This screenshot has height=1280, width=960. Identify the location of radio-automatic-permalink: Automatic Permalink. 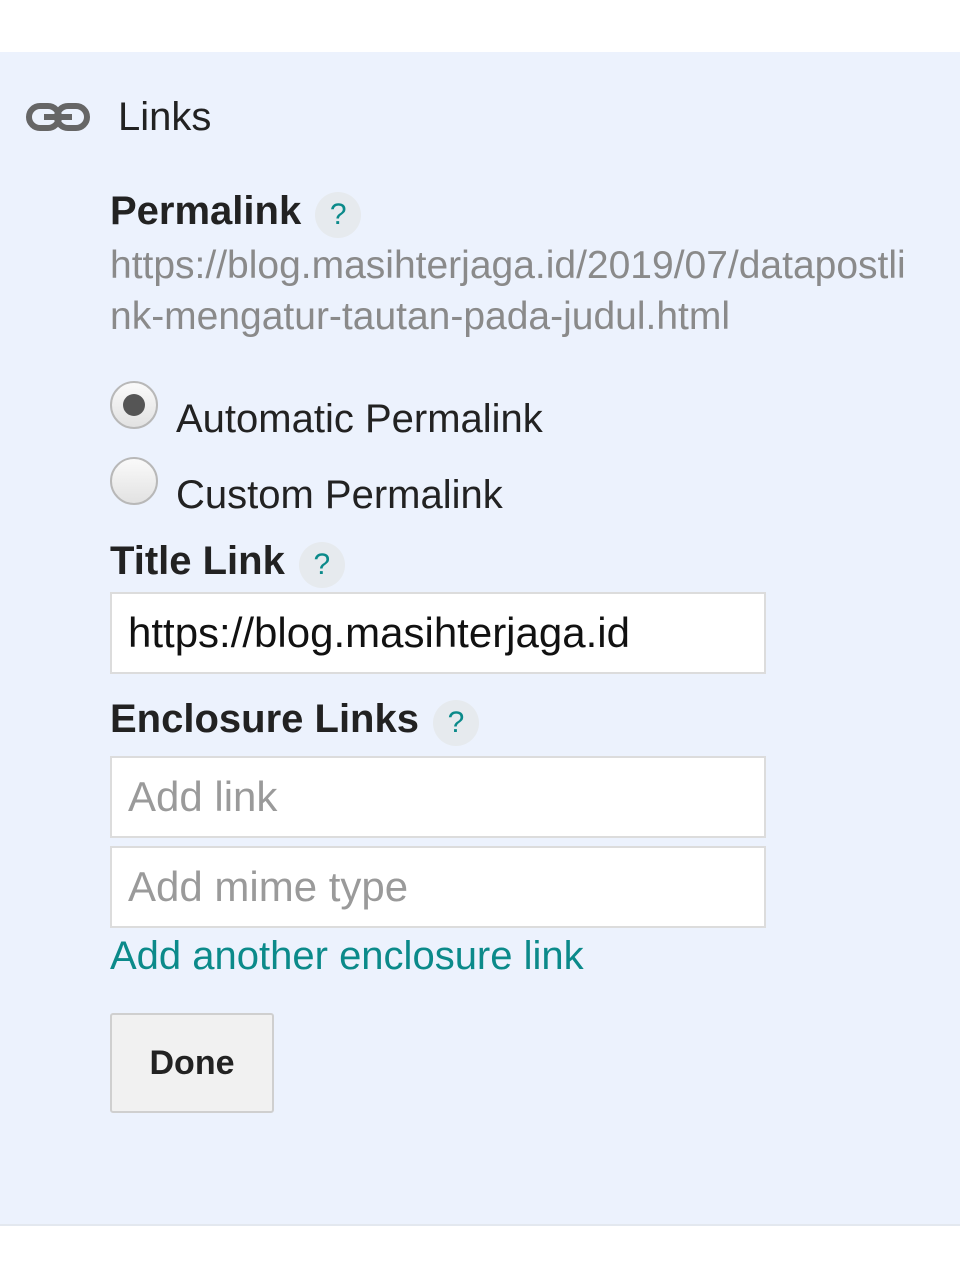
(520, 414).